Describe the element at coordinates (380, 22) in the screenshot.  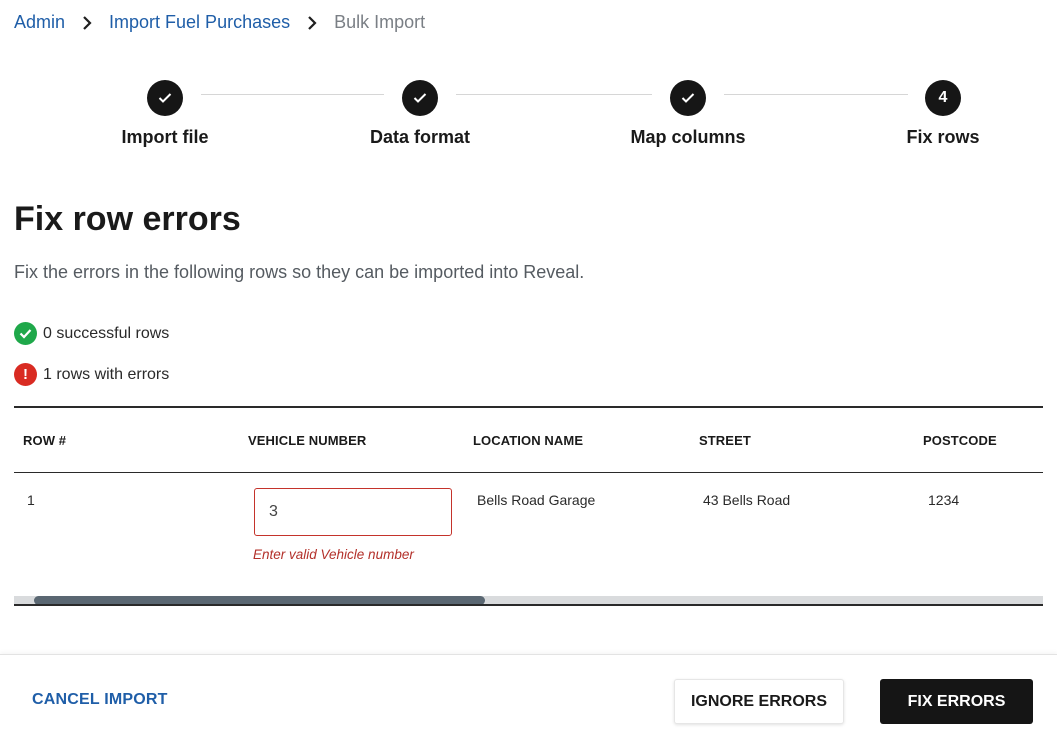
I see `breadcrumb-current: Bulk Import` at that location.